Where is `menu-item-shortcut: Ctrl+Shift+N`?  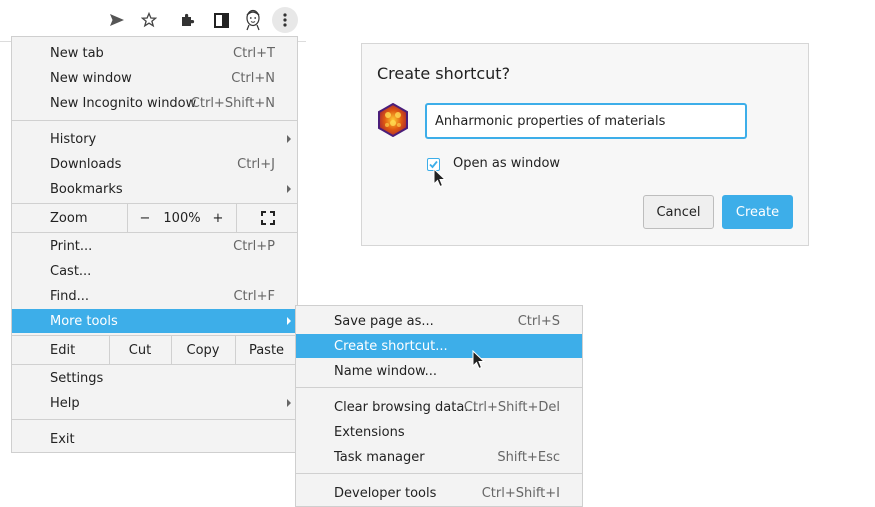 menu-item-shortcut: Ctrl+Shift+N is located at coordinates (232, 103).